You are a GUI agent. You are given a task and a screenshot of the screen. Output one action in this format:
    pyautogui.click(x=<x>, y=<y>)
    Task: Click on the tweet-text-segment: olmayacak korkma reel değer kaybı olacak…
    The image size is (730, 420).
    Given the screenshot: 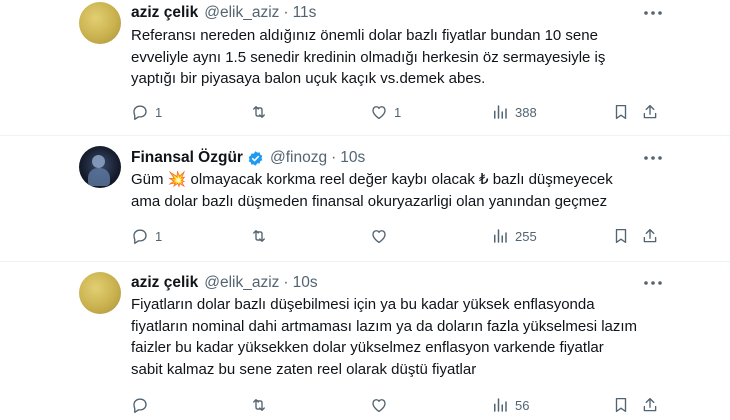 What is the action you would take?
    pyautogui.click(x=399, y=179)
    